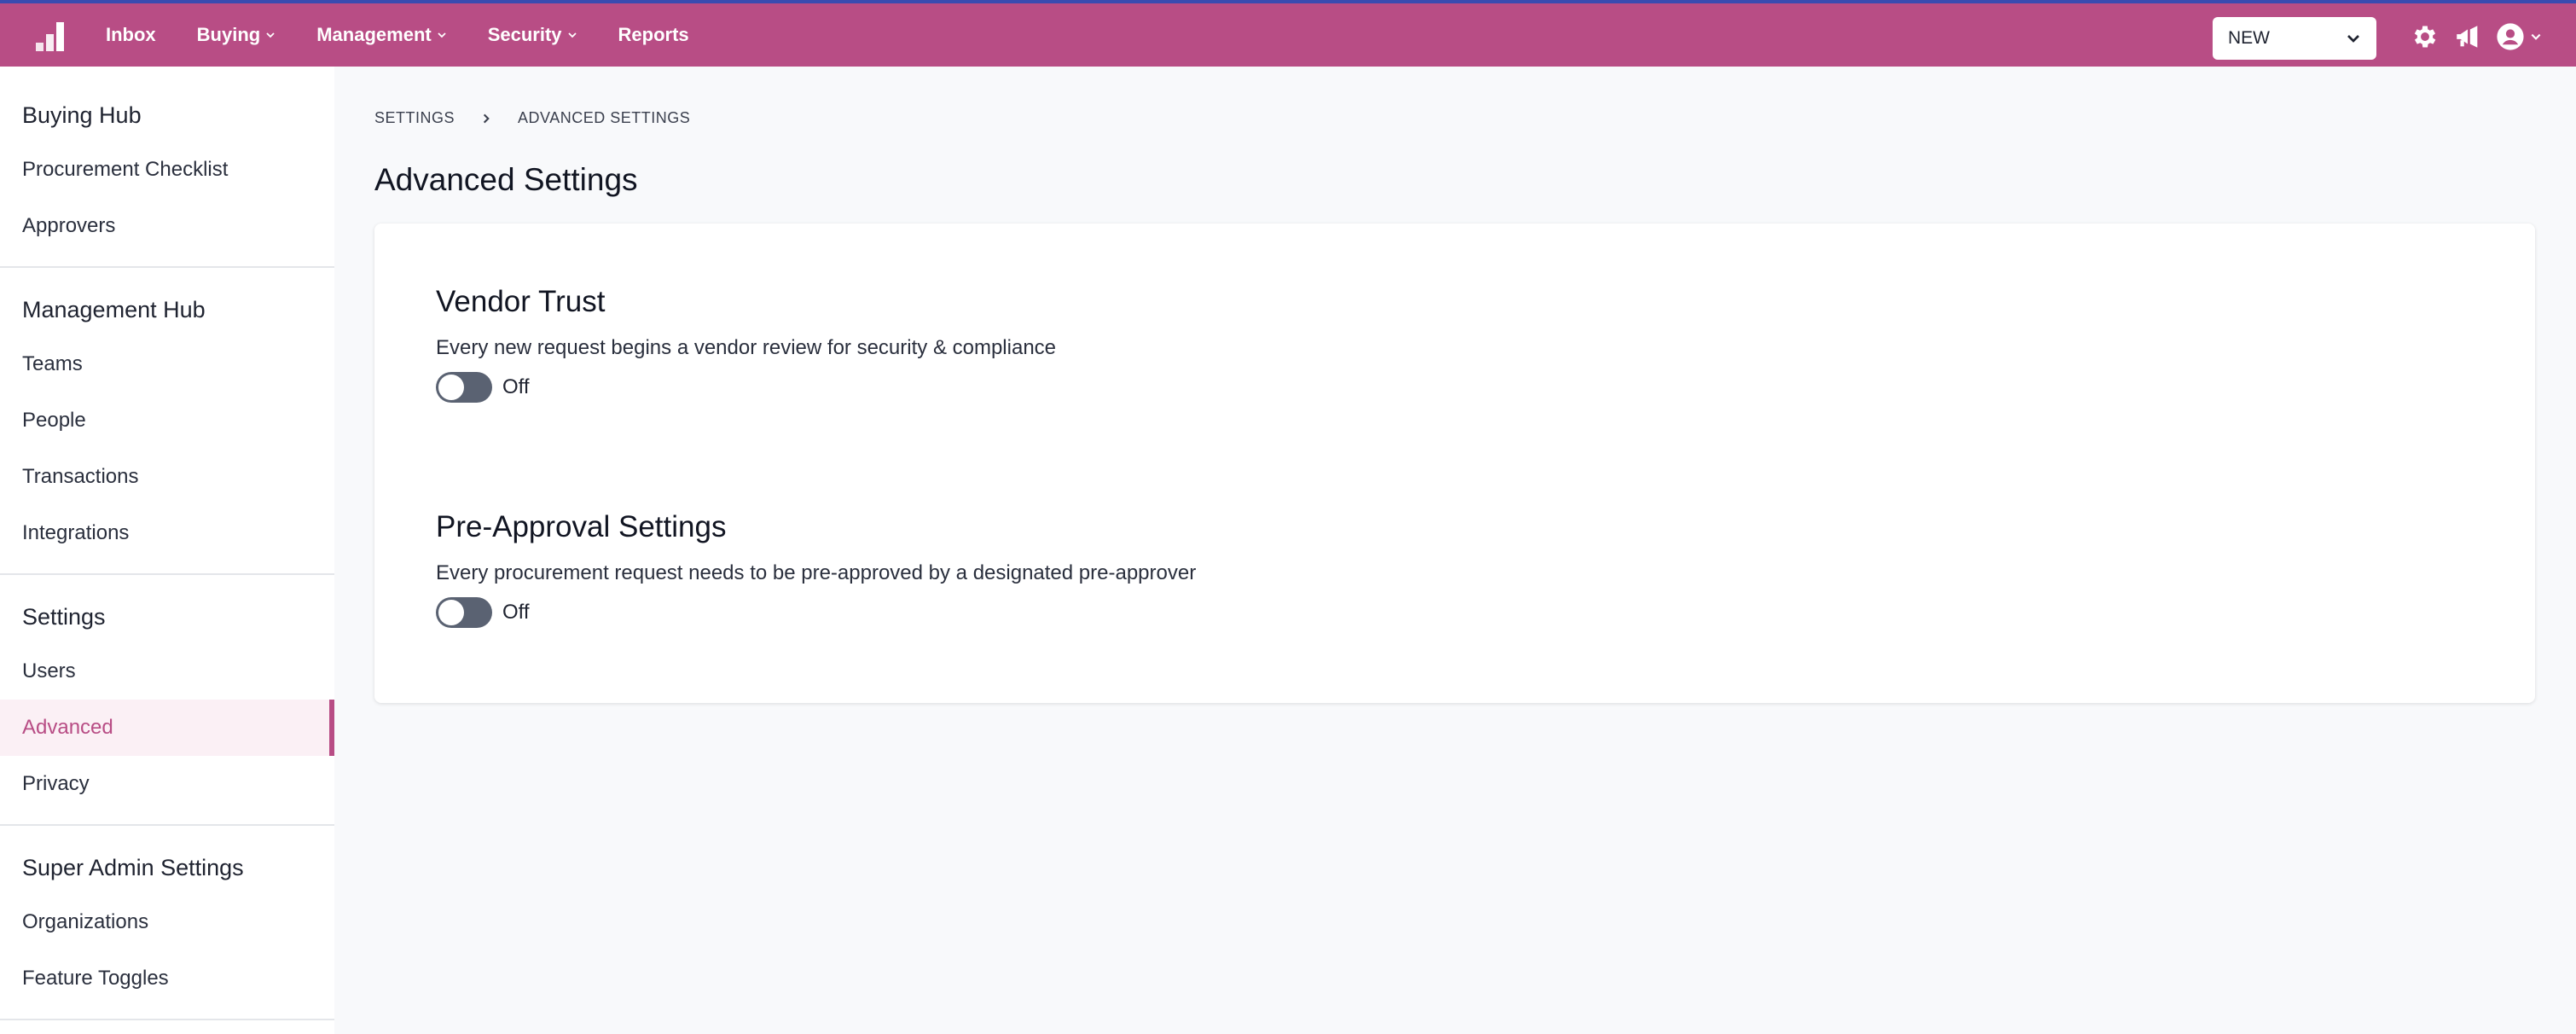  What do you see at coordinates (486, 118) in the screenshot?
I see `chevron-right-icon` at bounding box center [486, 118].